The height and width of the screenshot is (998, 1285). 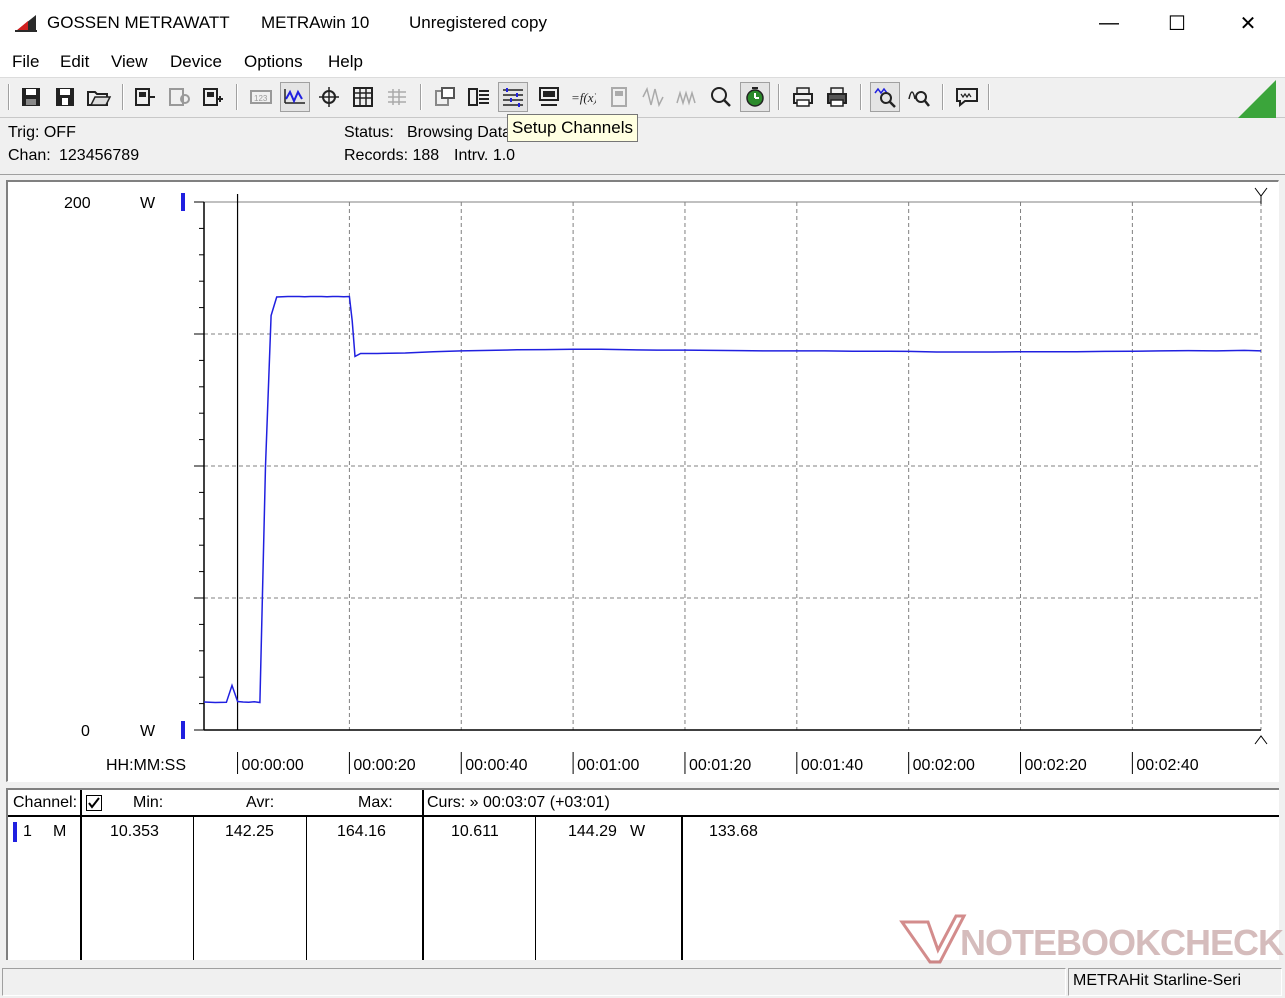 What do you see at coordinates (183, 202) in the screenshot?
I see `y-scale-marker-top` at bounding box center [183, 202].